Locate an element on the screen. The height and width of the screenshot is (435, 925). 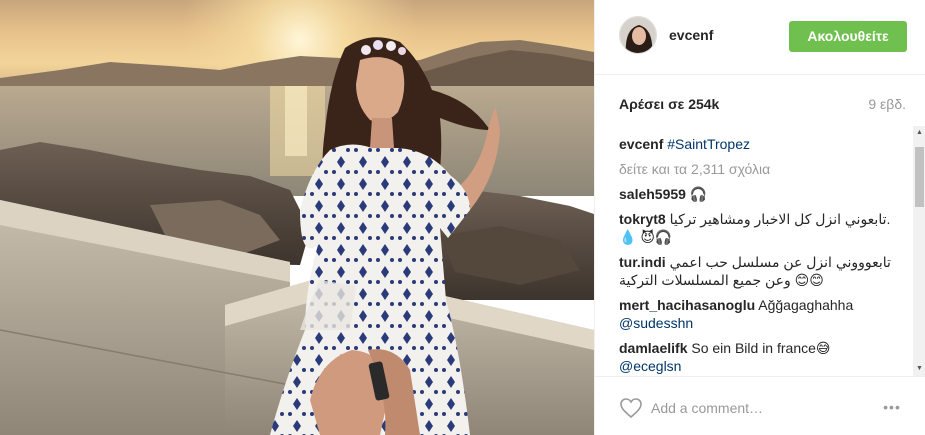
add-comment-input is located at coordinates (751, 408).